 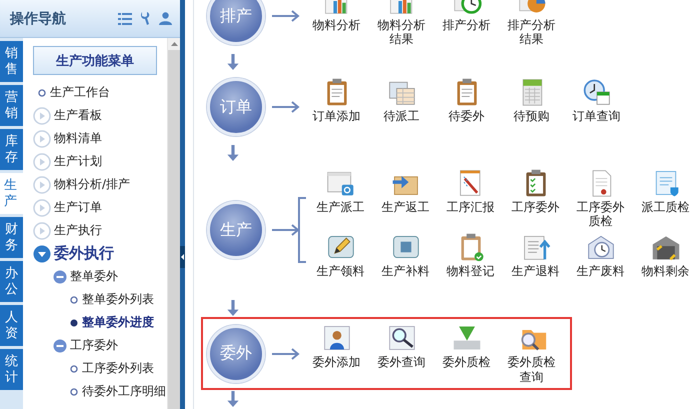 I want to click on tree-item: 待委外工序明细, so click(x=124, y=391).